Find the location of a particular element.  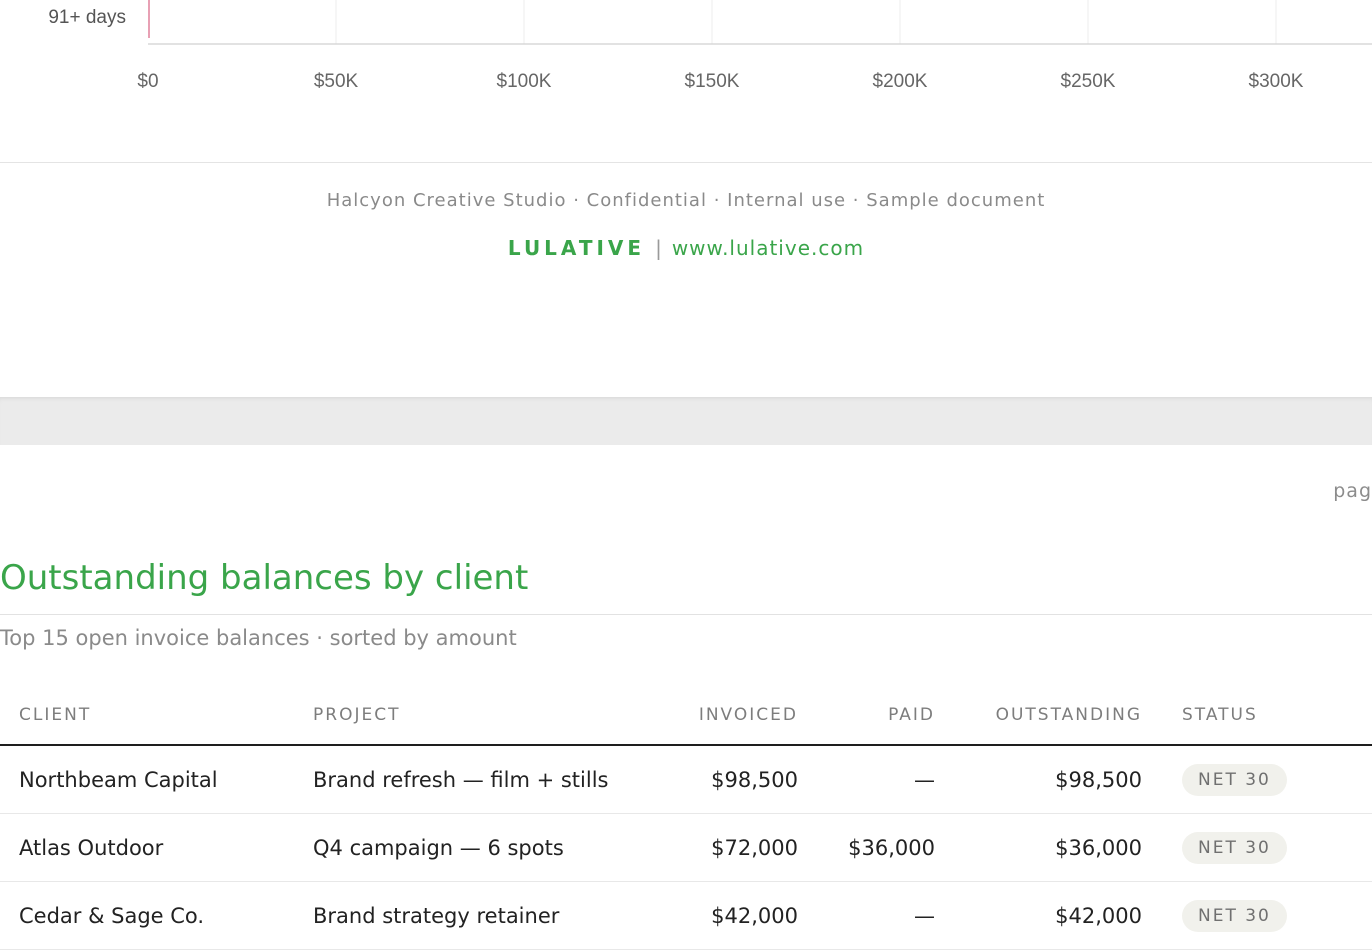

cell-outstanding: $42,000 is located at coordinates (1038, 915).